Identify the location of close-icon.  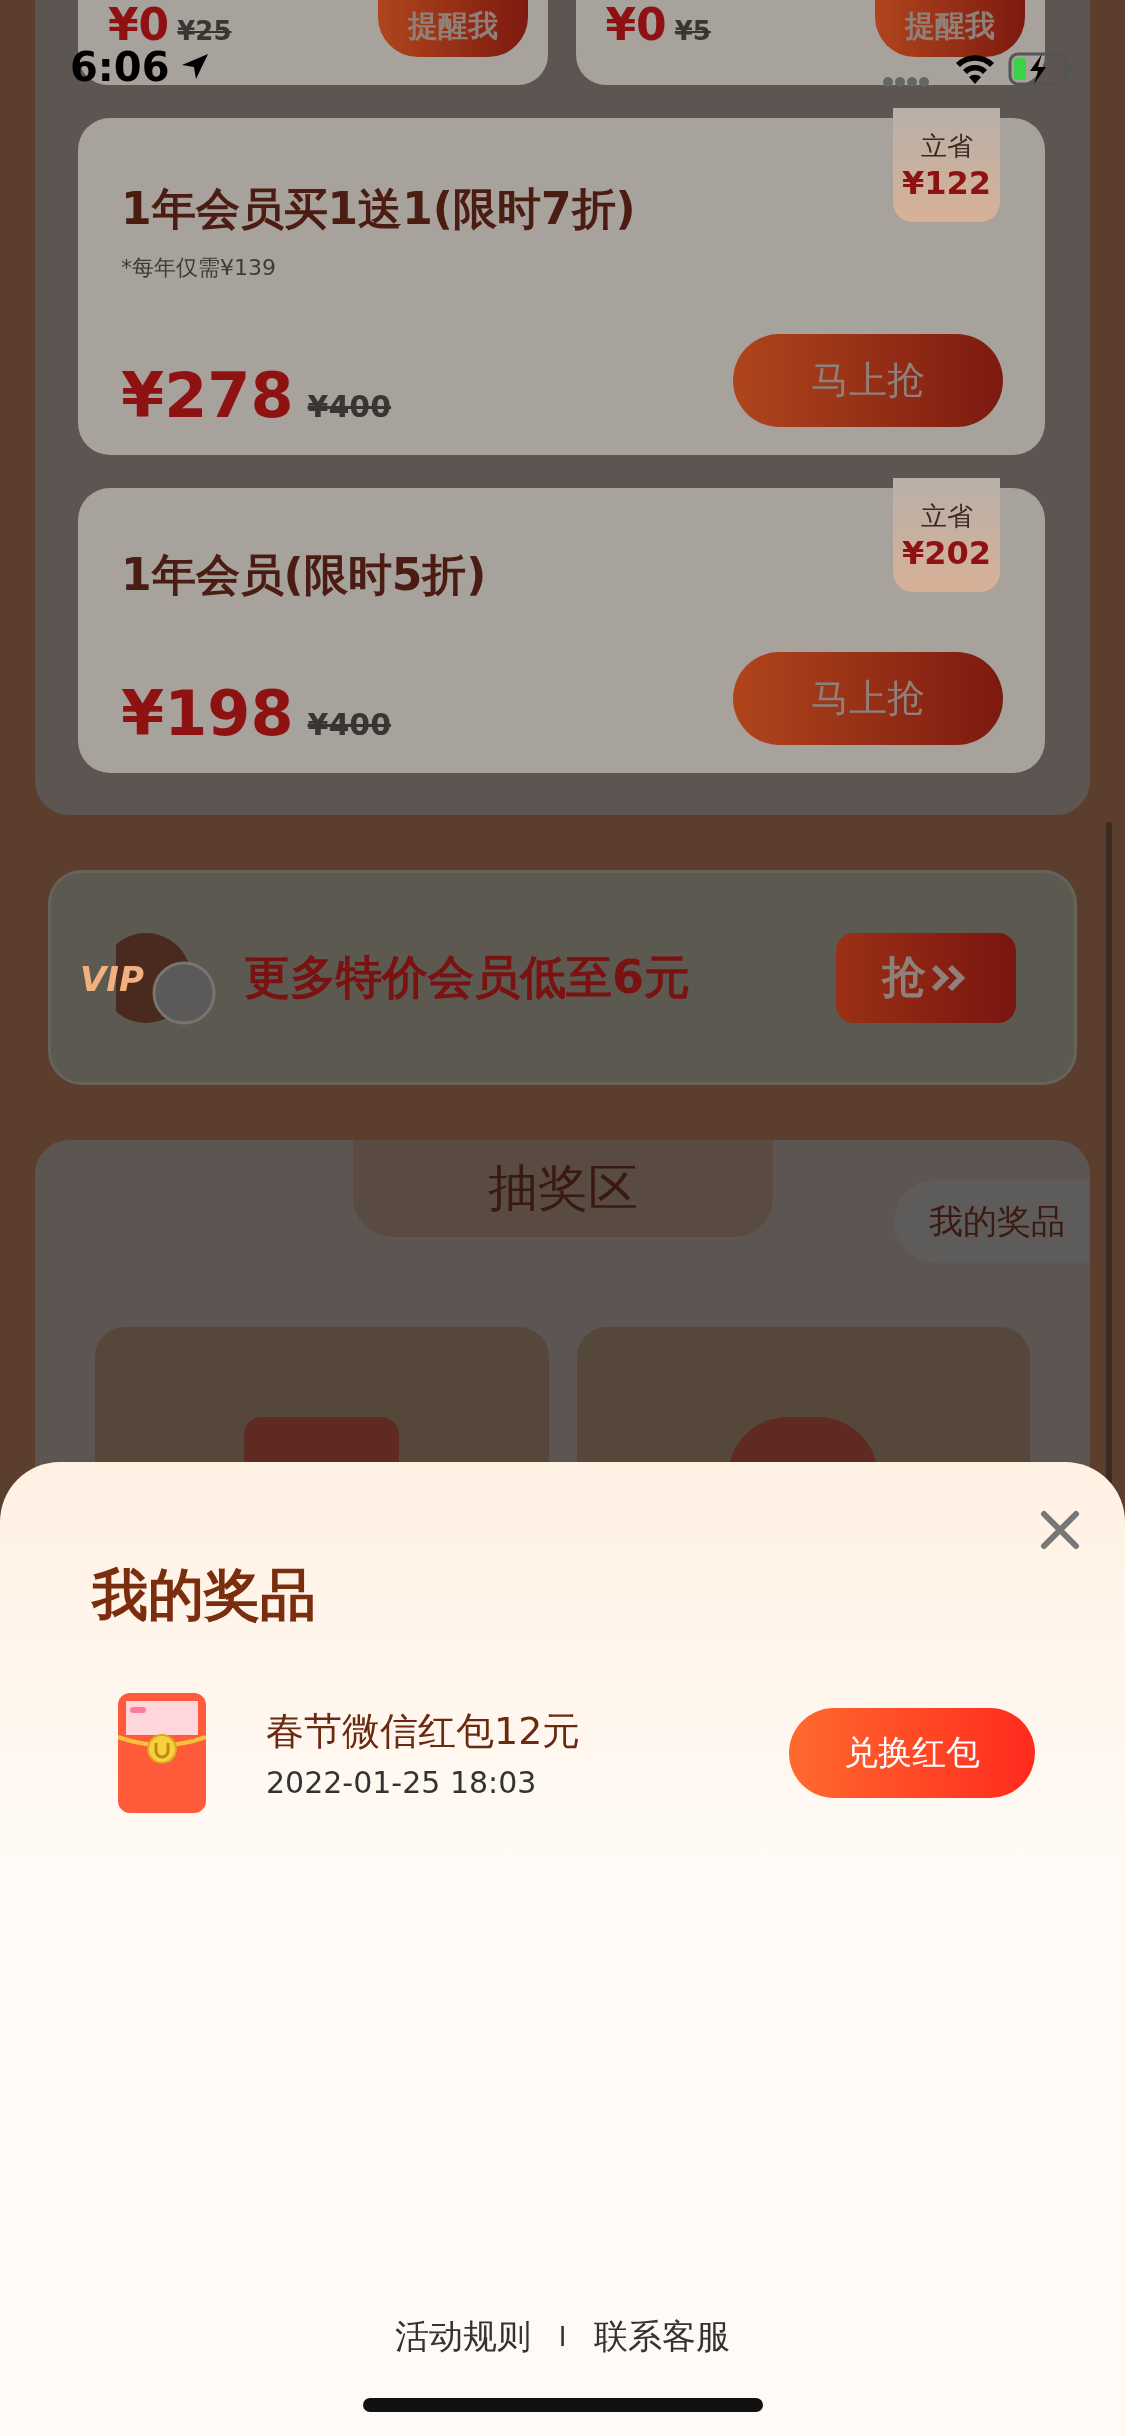
(1060, 1530).